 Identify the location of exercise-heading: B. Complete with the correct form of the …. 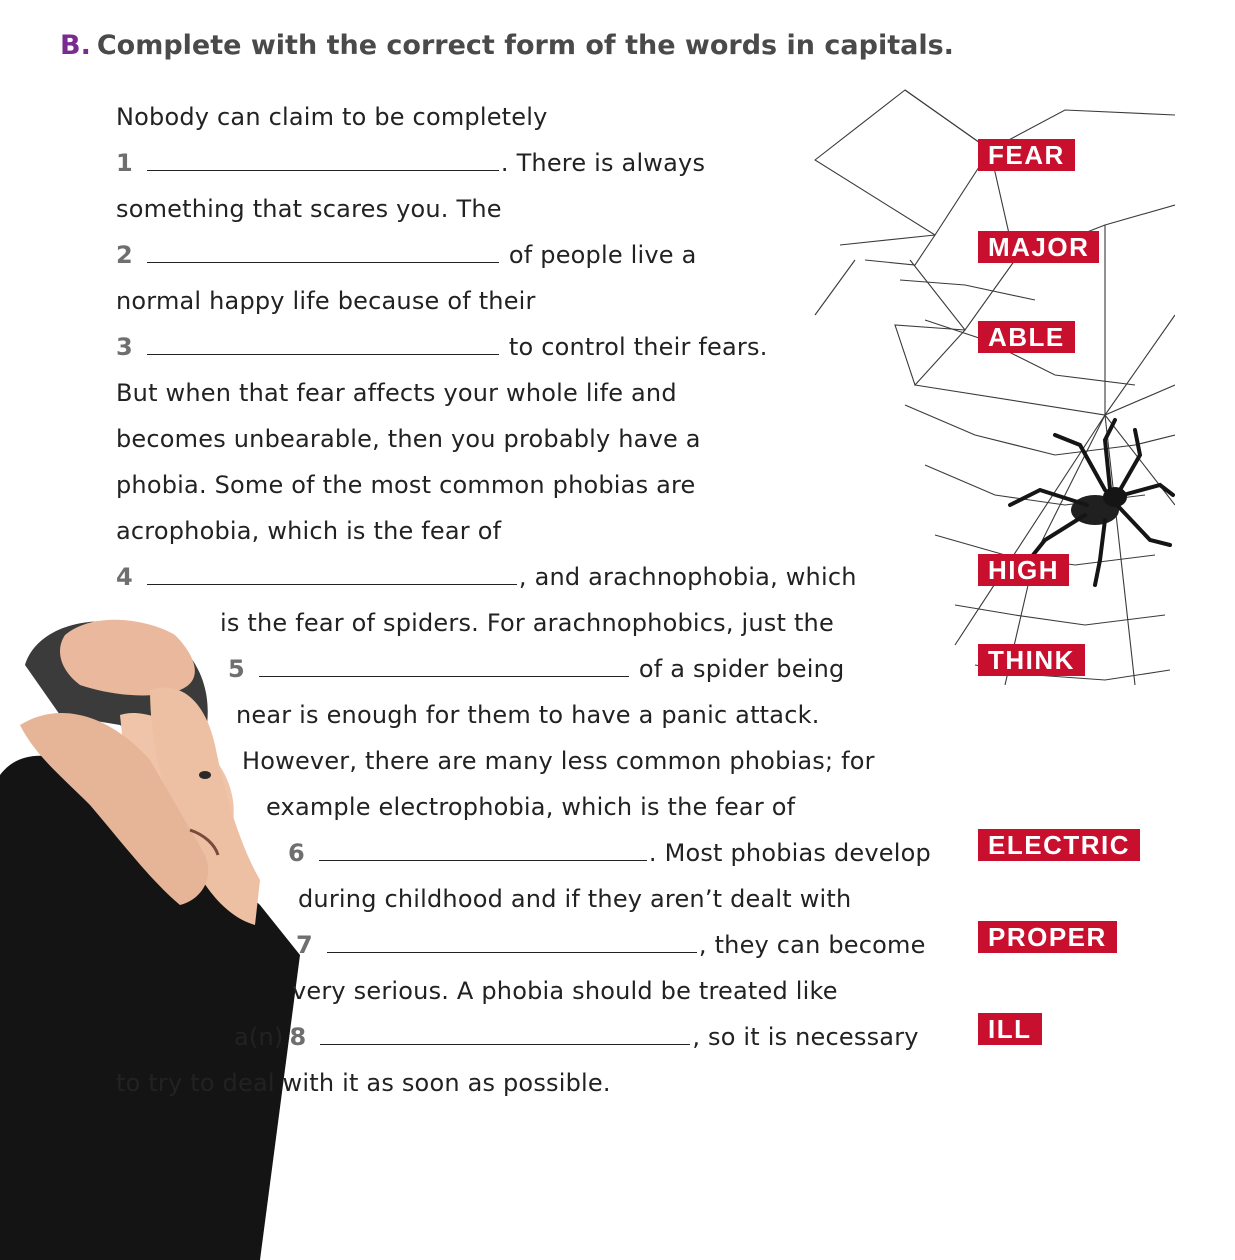
(507, 45).